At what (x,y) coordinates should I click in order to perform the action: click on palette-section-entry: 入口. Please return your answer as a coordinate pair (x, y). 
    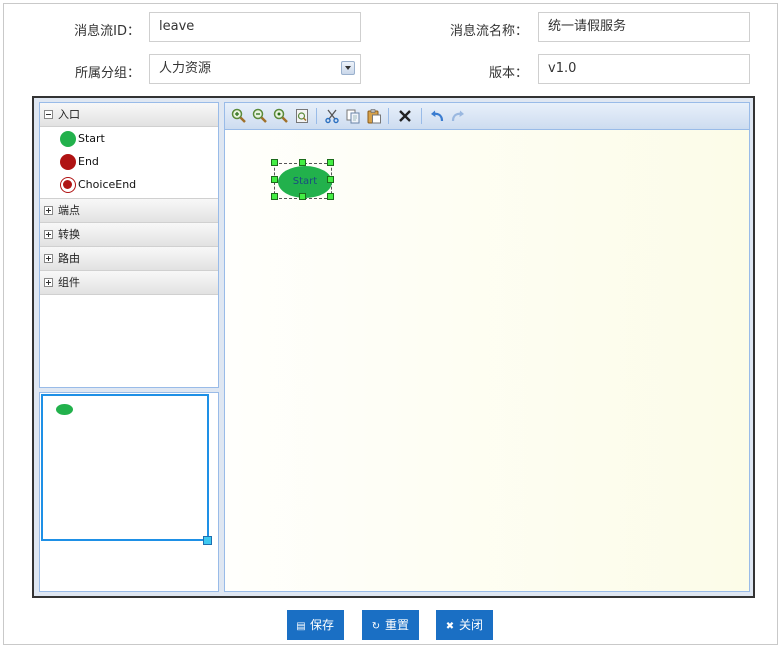
    Looking at the image, I should click on (129, 115).